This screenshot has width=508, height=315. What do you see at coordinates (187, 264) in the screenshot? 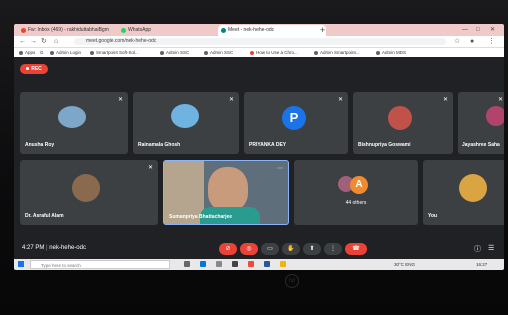
I see `task-view-icon` at bounding box center [187, 264].